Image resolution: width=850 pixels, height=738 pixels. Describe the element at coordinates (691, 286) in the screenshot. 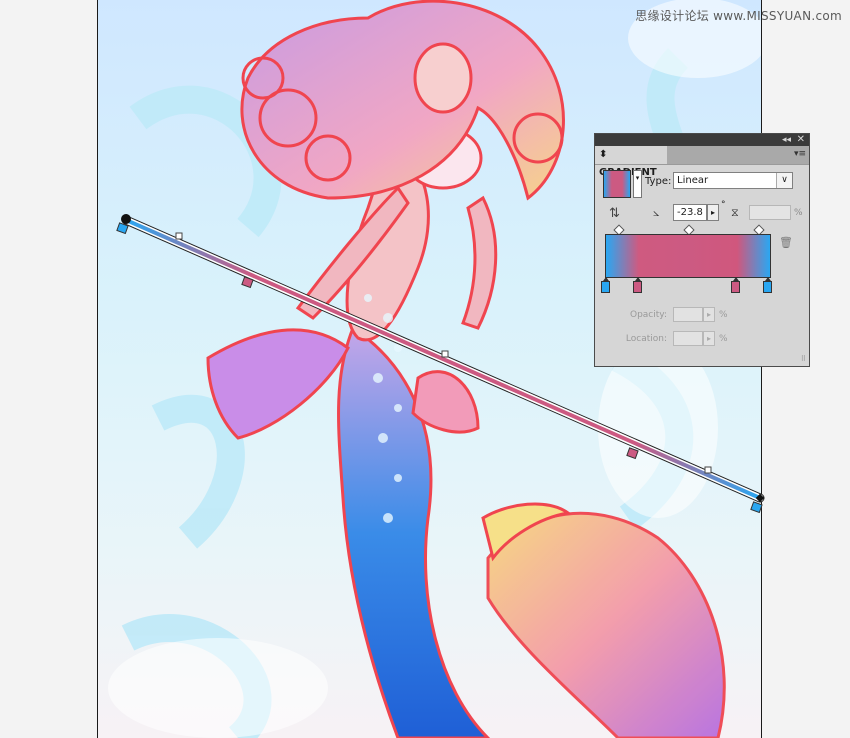

I see `ramp-stops` at that location.